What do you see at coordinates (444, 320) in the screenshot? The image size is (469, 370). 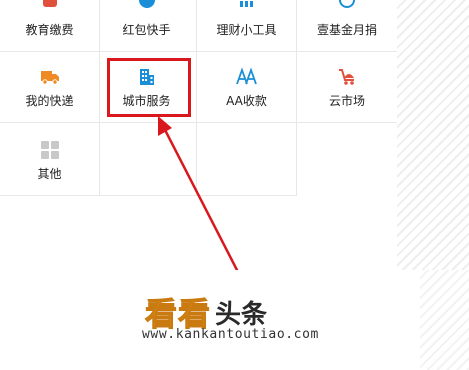 I see `bottom-striped-background` at bounding box center [444, 320].